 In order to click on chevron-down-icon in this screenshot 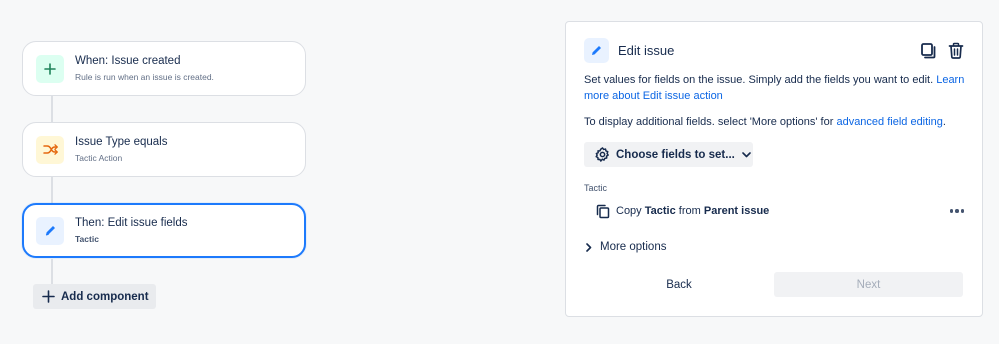, I will do `click(746, 154)`.